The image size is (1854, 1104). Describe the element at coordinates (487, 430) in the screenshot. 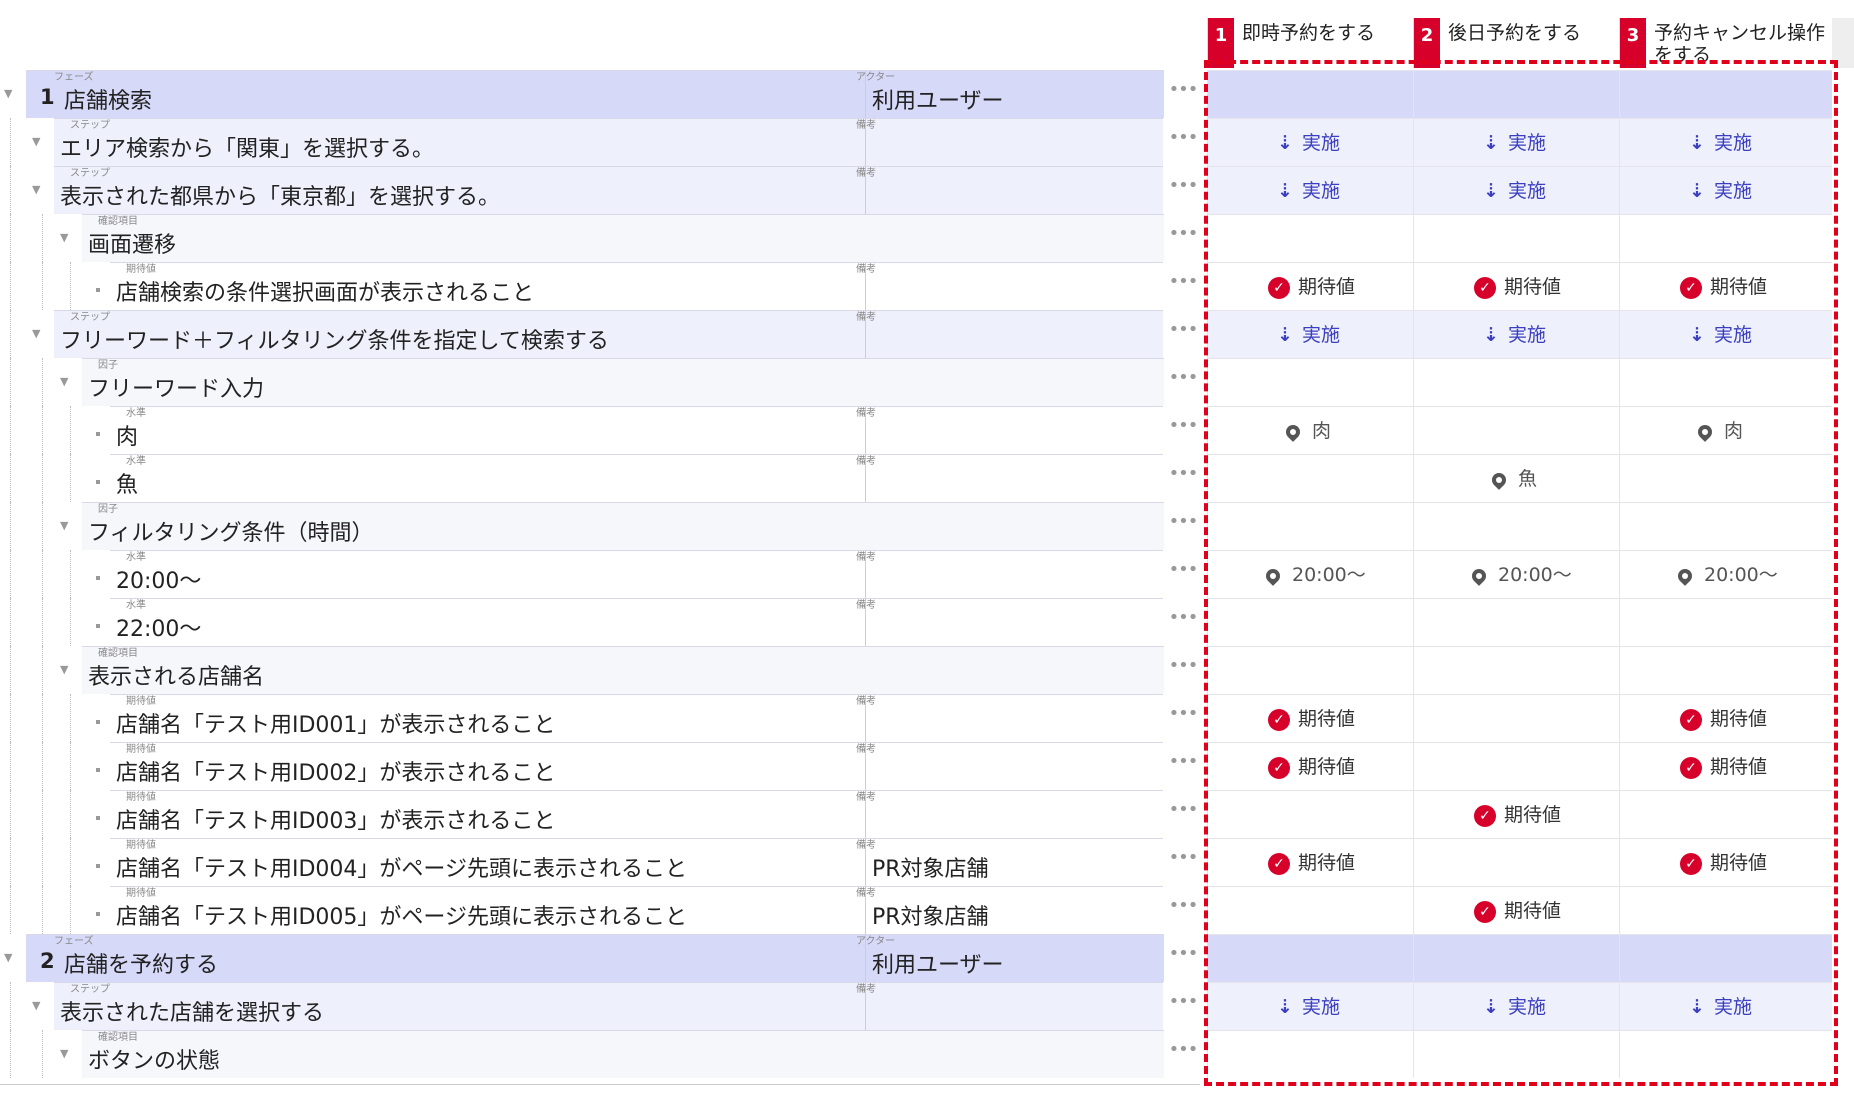

I see `node-title-cell: 水準肉` at that location.